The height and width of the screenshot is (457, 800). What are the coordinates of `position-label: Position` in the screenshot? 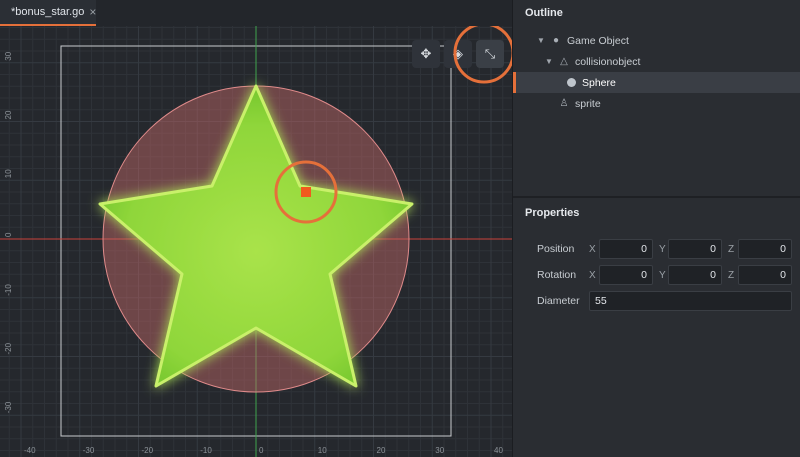 It's located at (556, 249).